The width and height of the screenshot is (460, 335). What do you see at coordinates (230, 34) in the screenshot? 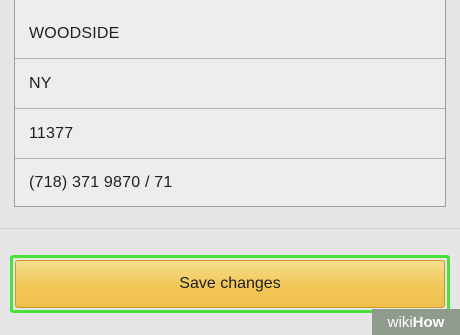
I see `city-field: WOODSIDE` at bounding box center [230, 34].